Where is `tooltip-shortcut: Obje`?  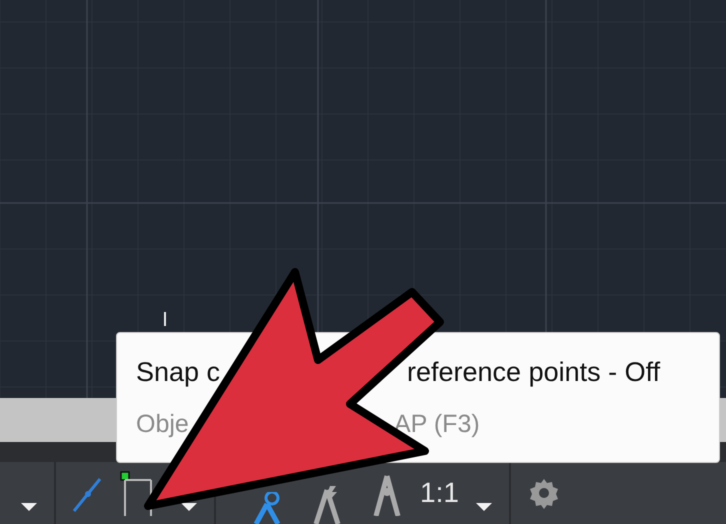
tooltip-shortcut: Obje is located at coordinates (162, 424).